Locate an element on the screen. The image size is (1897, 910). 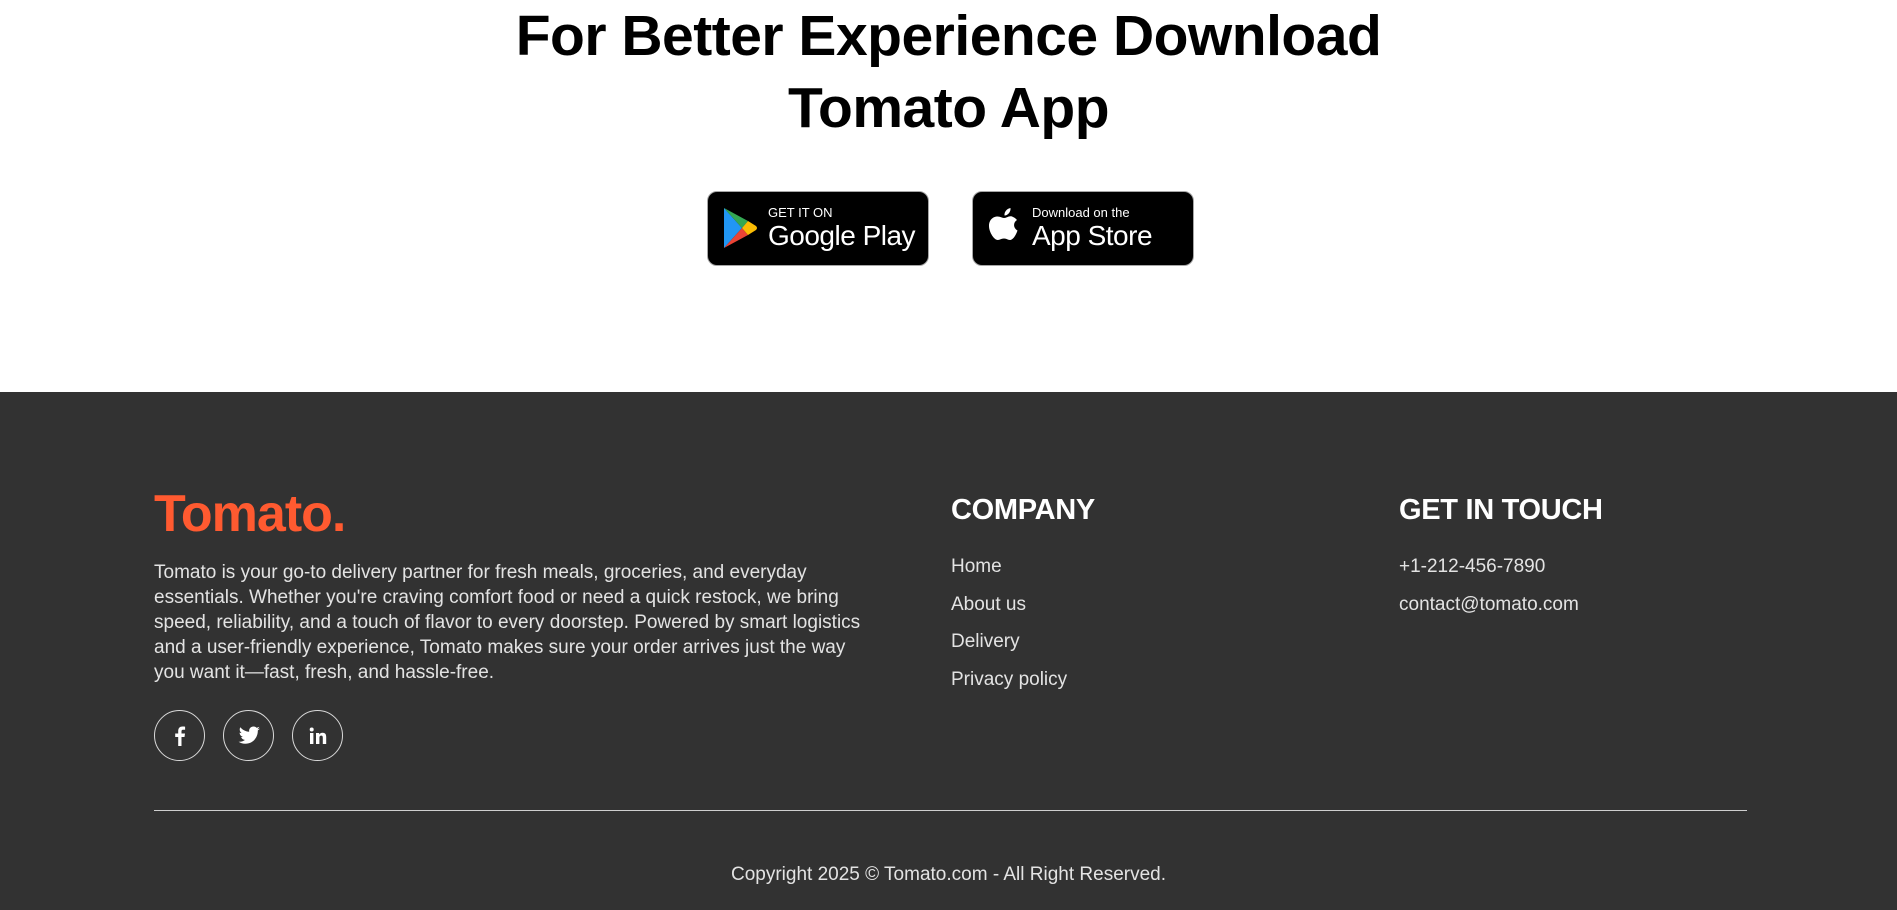
twitter-icon is located at coordinates (249, 735).